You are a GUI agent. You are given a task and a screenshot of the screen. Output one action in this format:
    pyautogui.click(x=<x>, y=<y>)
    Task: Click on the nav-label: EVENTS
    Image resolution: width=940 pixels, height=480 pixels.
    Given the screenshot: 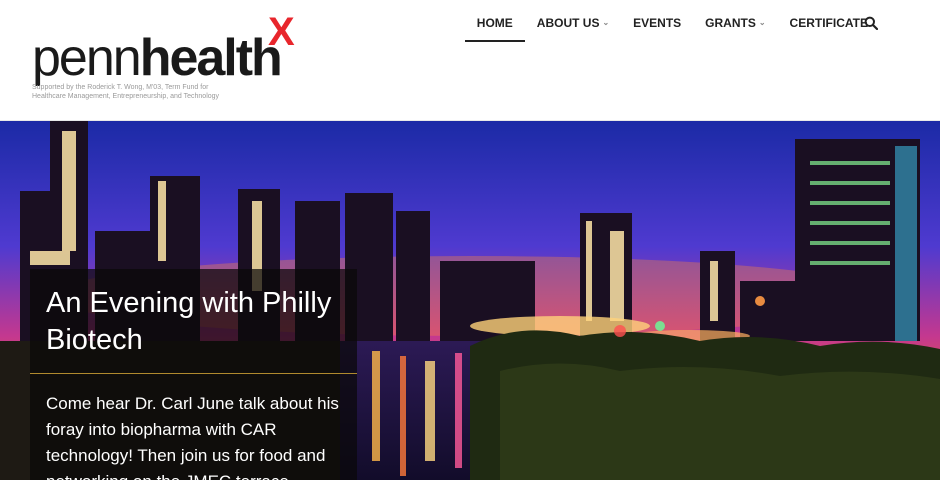 What is the action you would take?
    pyautogui.click(x=657, y=23)
    